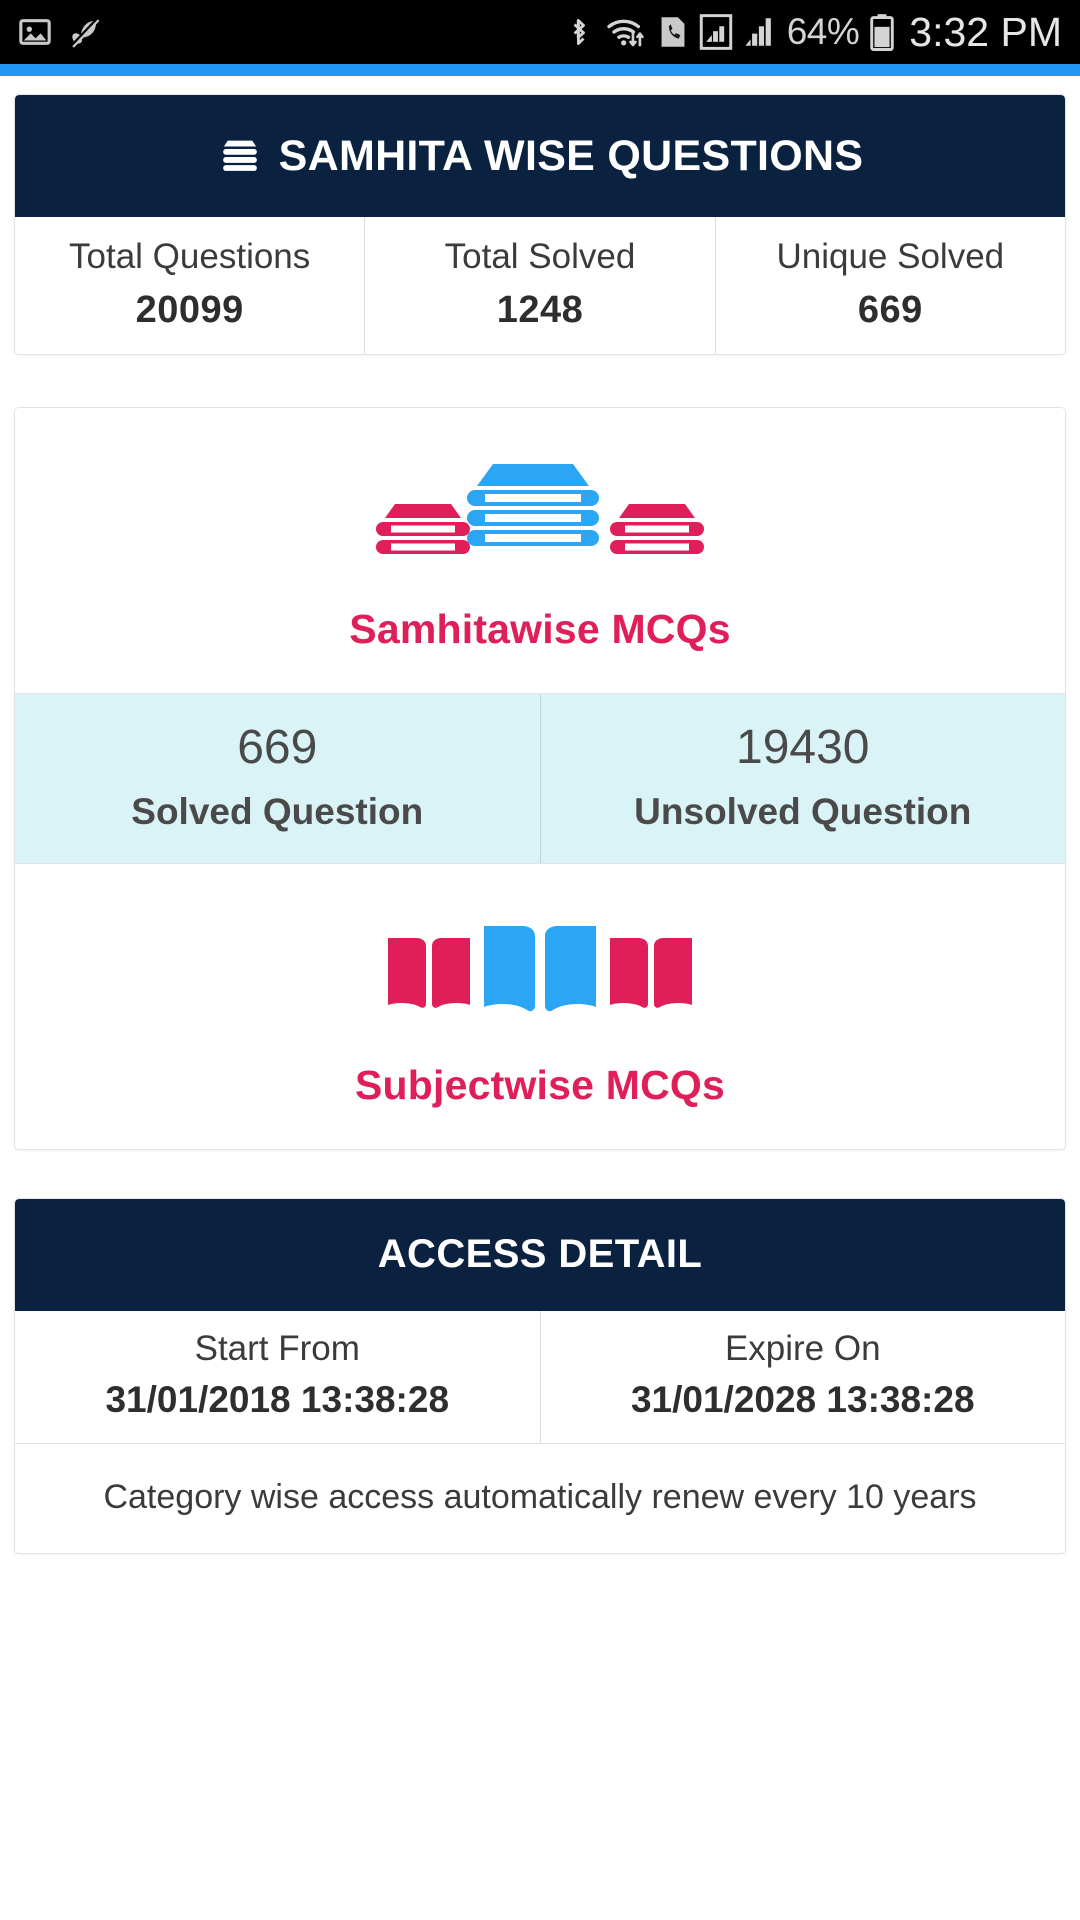 The image size is (1080, 1920). I want to click on access-detail-header: ACCESS DETAIL, so click(540, 1254).